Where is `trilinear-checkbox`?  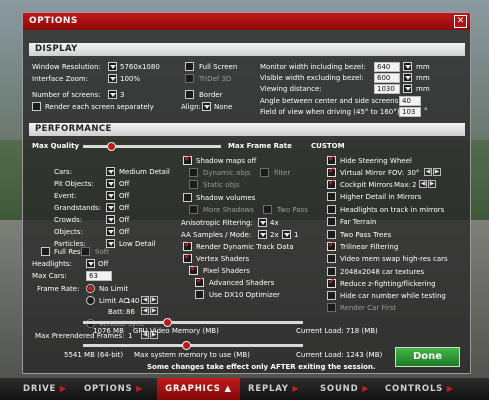 trilinear-checkbox is located at coordinates (331, 245).